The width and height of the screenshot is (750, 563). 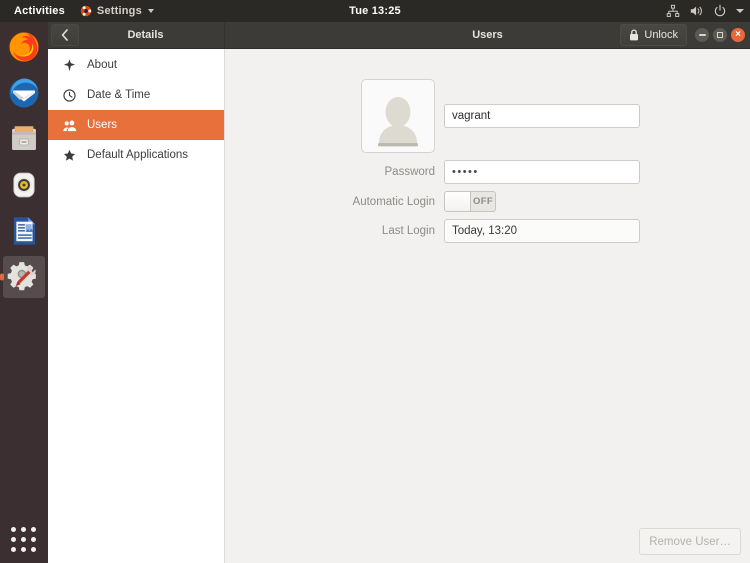 I want to click on firefox-icon, so click(x=24, y=47).